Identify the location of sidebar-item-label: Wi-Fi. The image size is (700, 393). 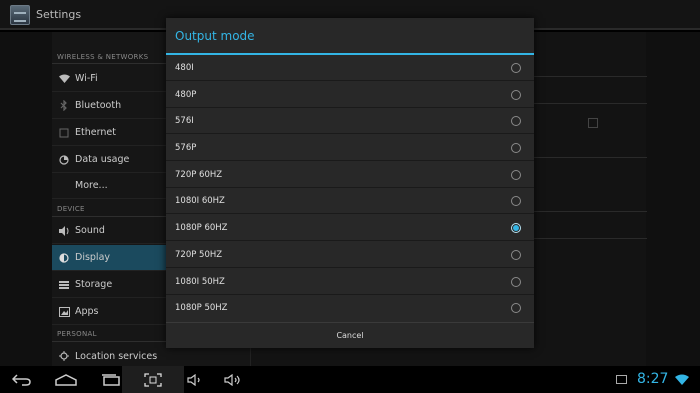
(86, 78).